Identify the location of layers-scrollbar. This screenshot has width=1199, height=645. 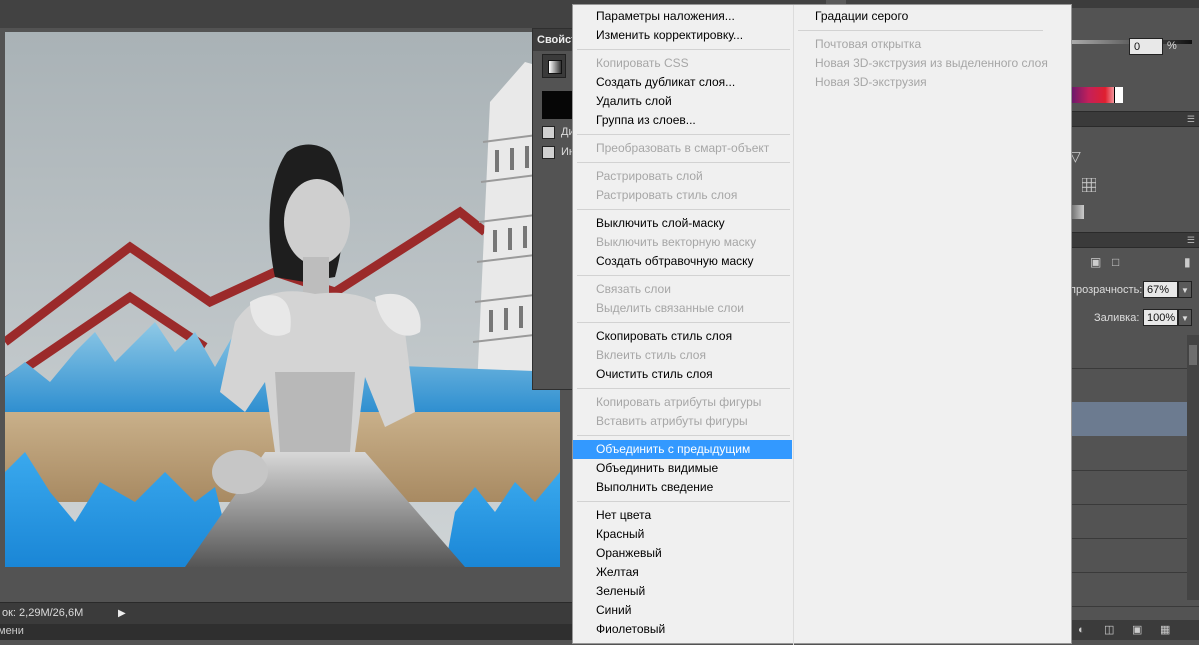
(1193, 467).